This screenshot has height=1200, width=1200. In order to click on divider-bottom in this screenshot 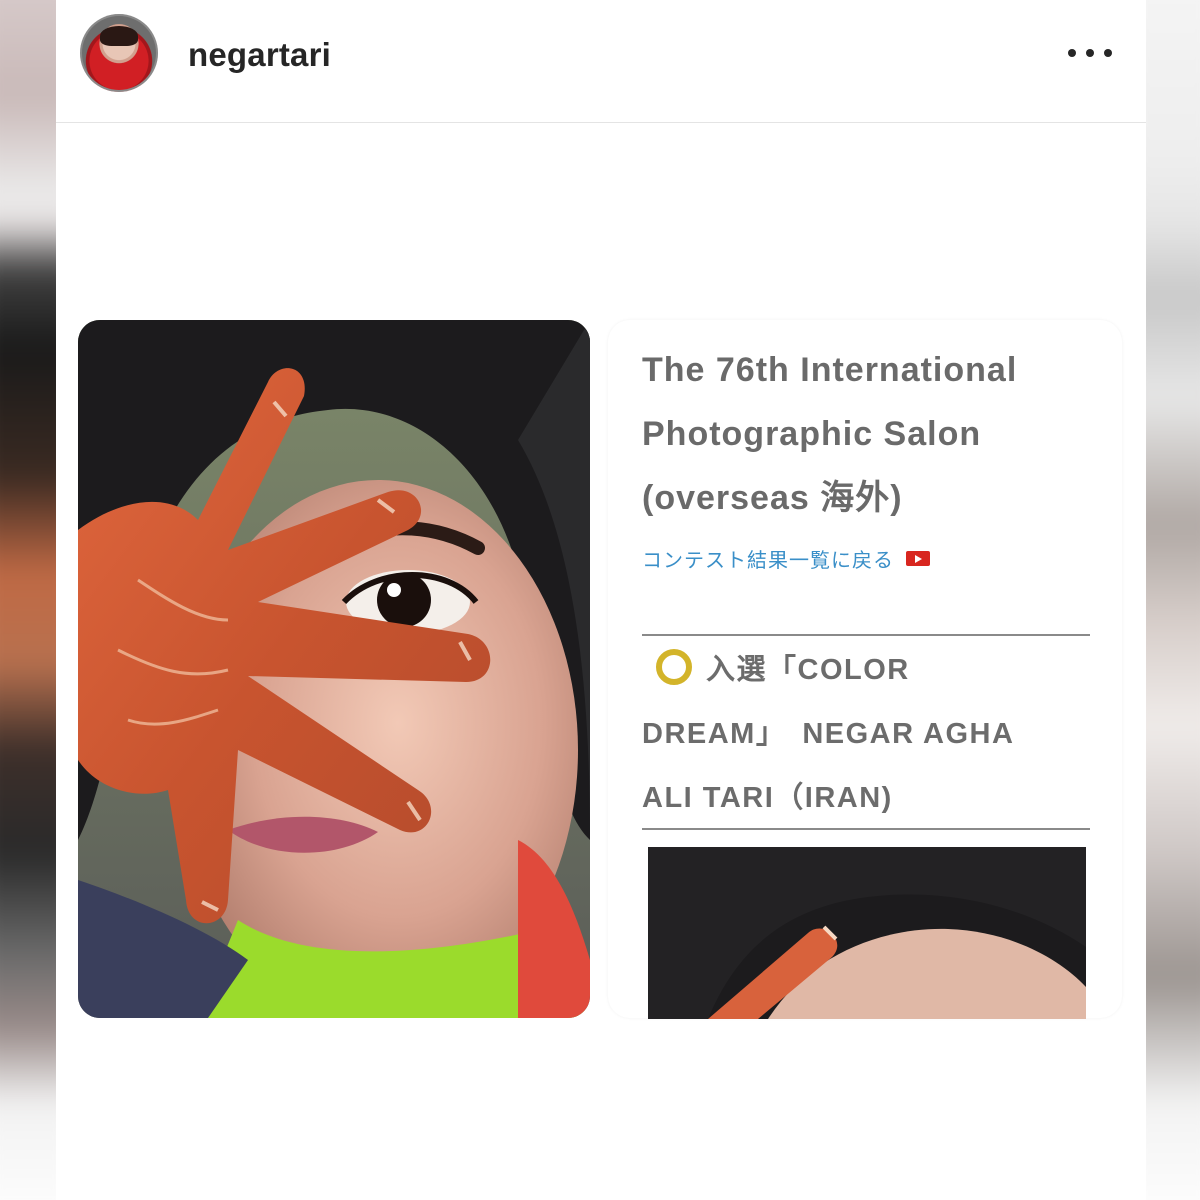, I will do `click(866, 829)`.